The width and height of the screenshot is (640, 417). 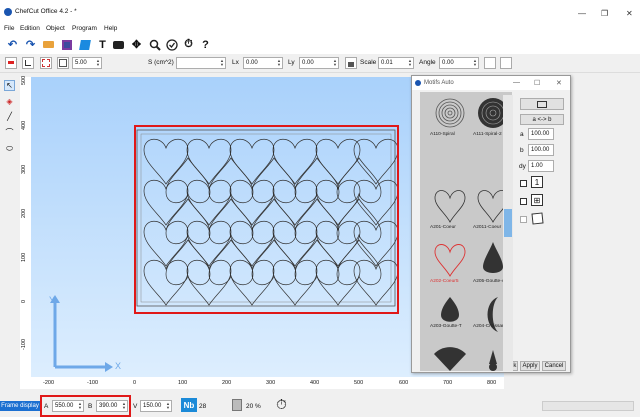 I want to click on v-tick-label: 300, so click(x=24, y=169).